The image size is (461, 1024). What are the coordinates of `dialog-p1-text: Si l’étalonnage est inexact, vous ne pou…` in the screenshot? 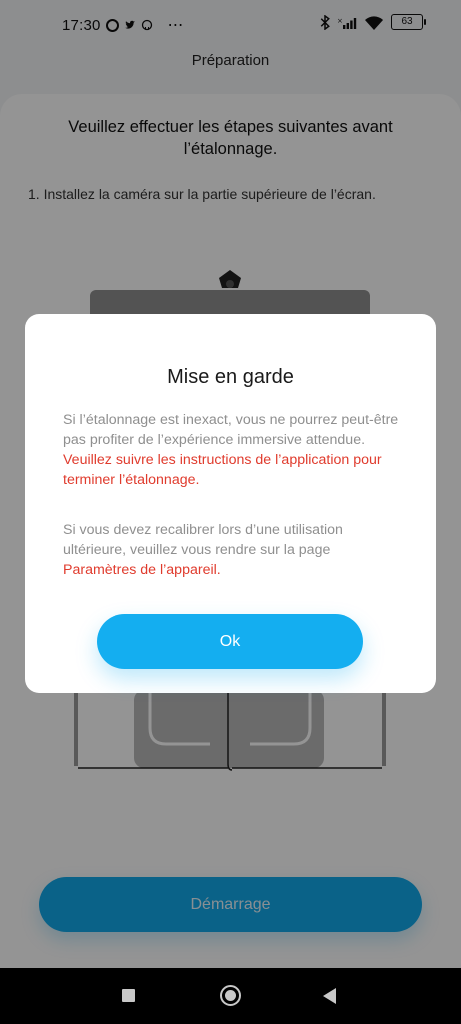 It's located at (231, 430).